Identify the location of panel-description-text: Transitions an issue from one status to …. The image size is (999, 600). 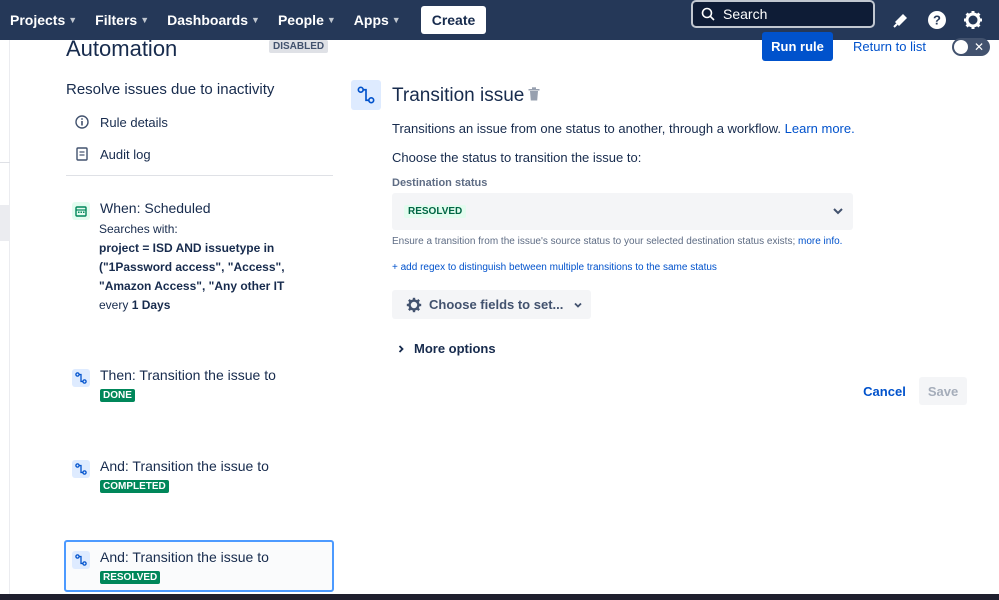
(587, 128).